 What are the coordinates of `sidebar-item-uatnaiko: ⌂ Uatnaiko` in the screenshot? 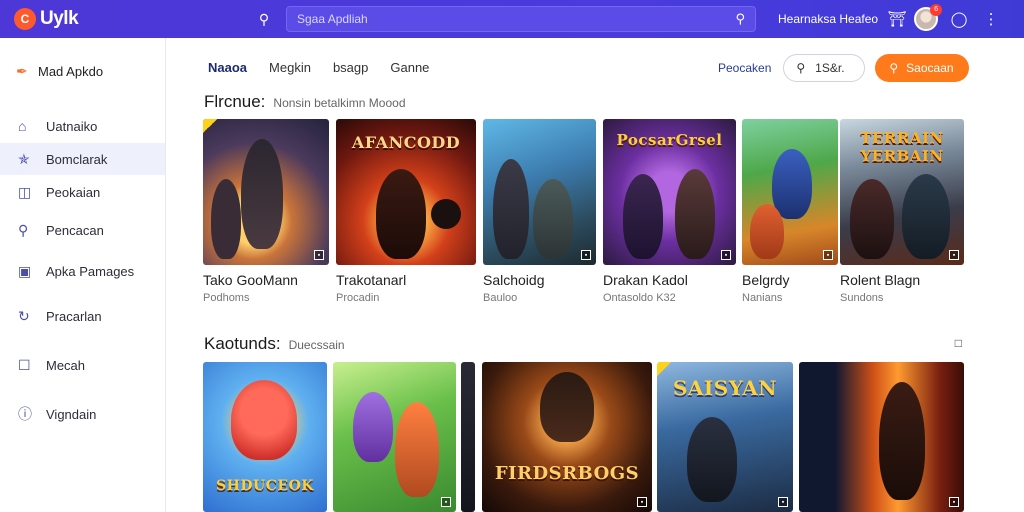 It's located at (82, 126).